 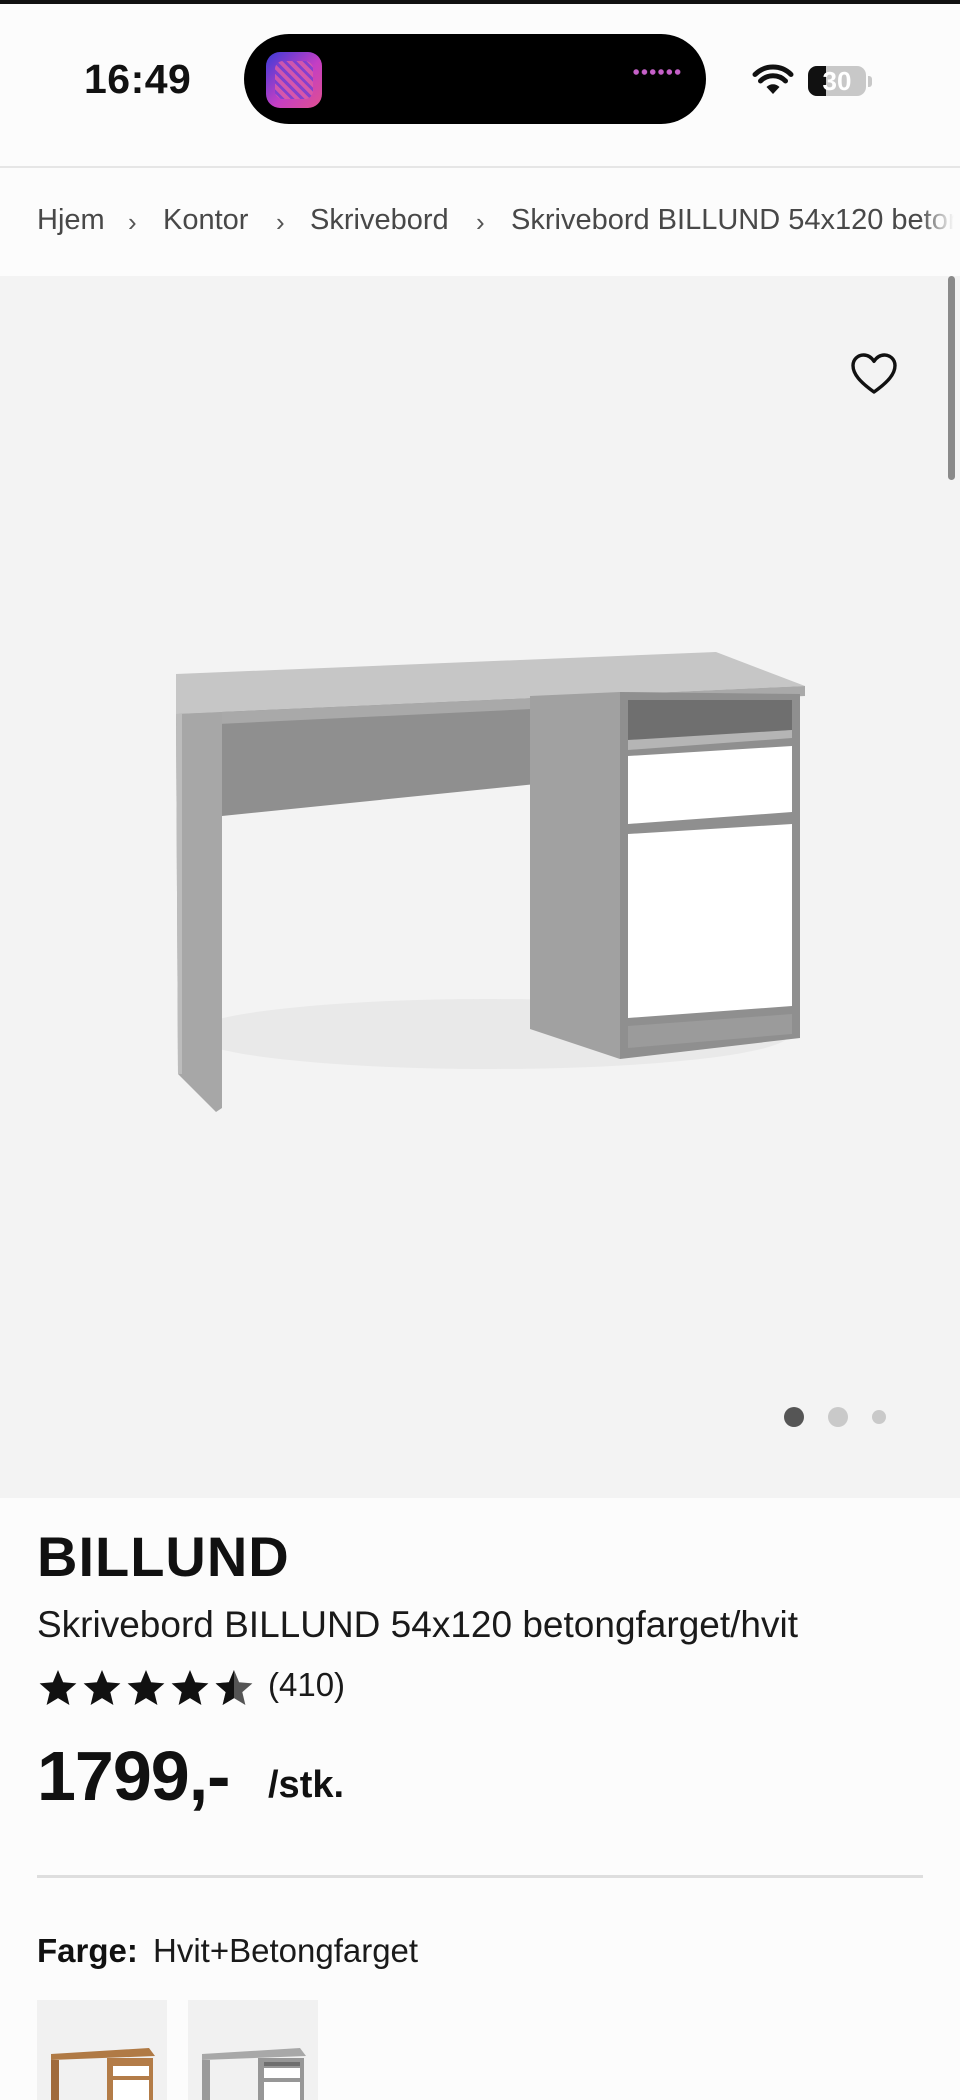 I want to click on activity-indicator-icon, so click(x=657, y=72).